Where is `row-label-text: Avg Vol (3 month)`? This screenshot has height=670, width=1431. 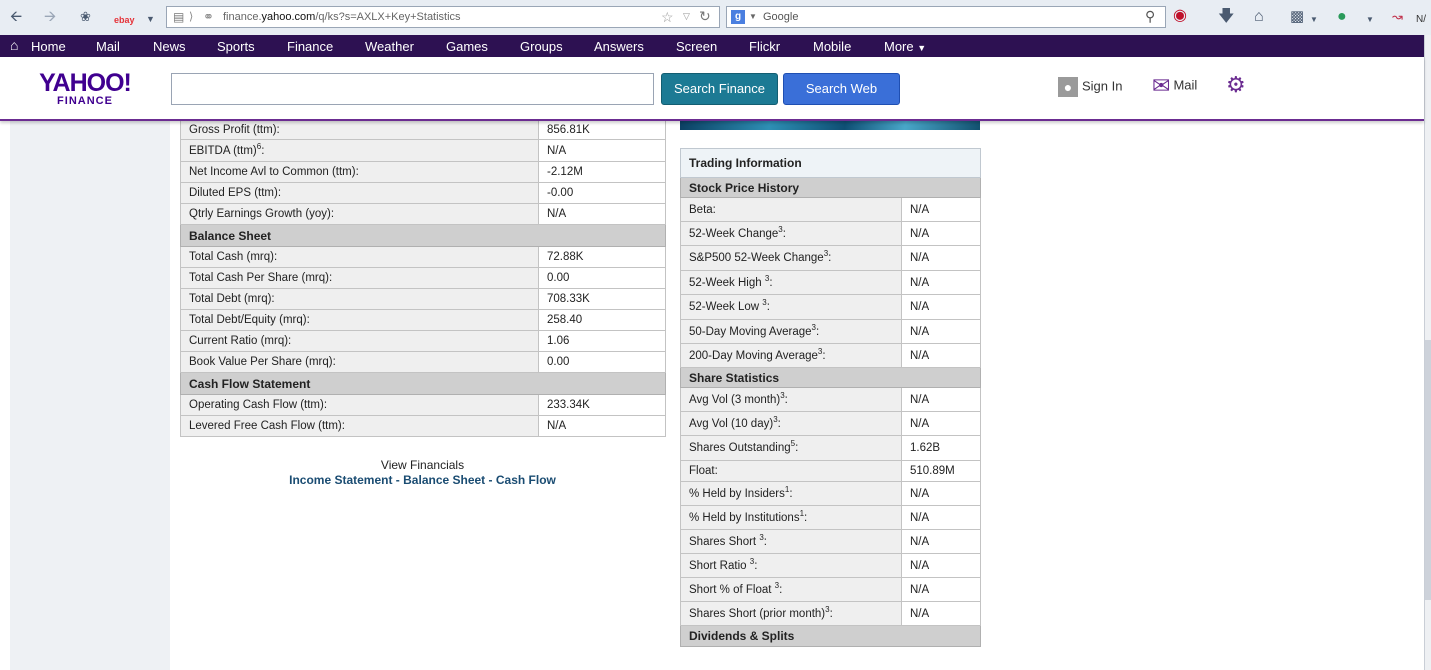 row-label-text: Avg Vol (3 month) is located at coordinates (735, 399).